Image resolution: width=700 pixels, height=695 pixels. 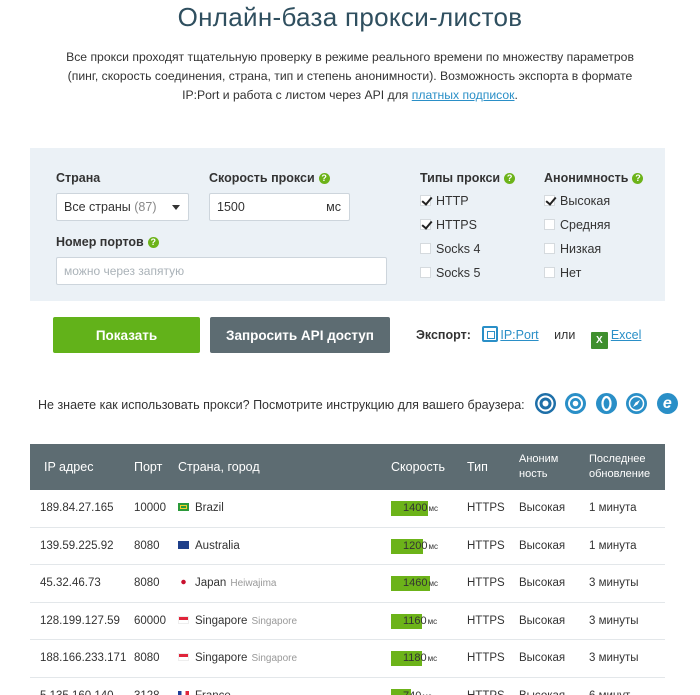 I want to click on country-select-value: Все страны, so click(x=97, y=207).